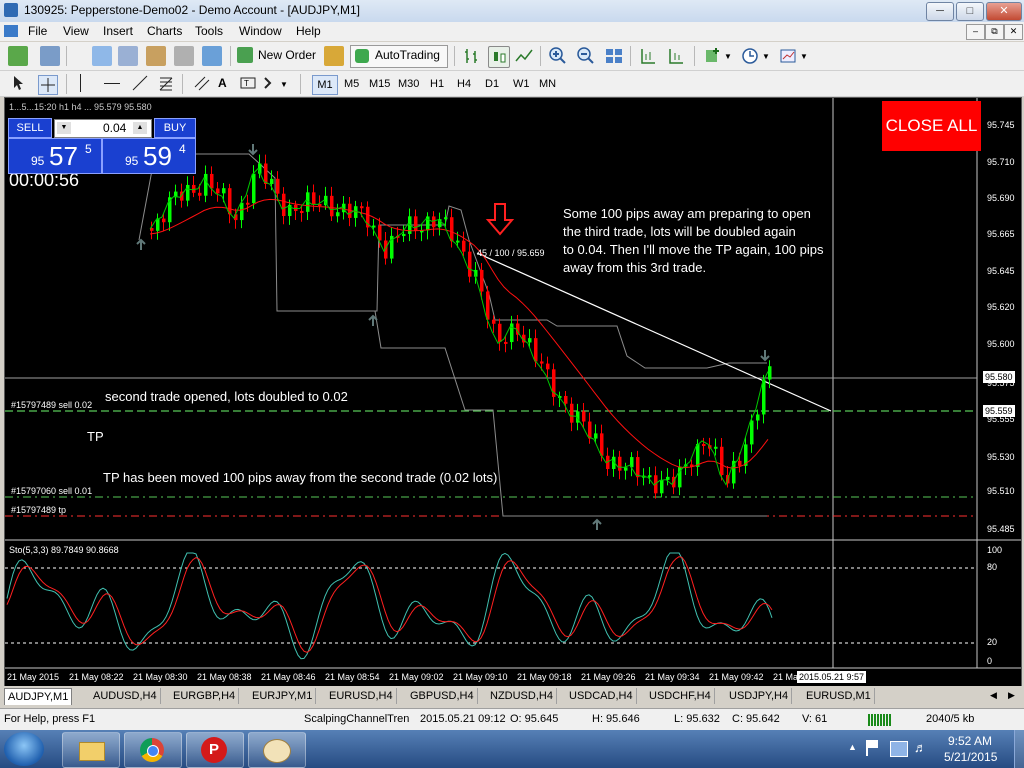  I want to click on tab-eurusd-h4: EURUSD,H4, so click(361, 696).